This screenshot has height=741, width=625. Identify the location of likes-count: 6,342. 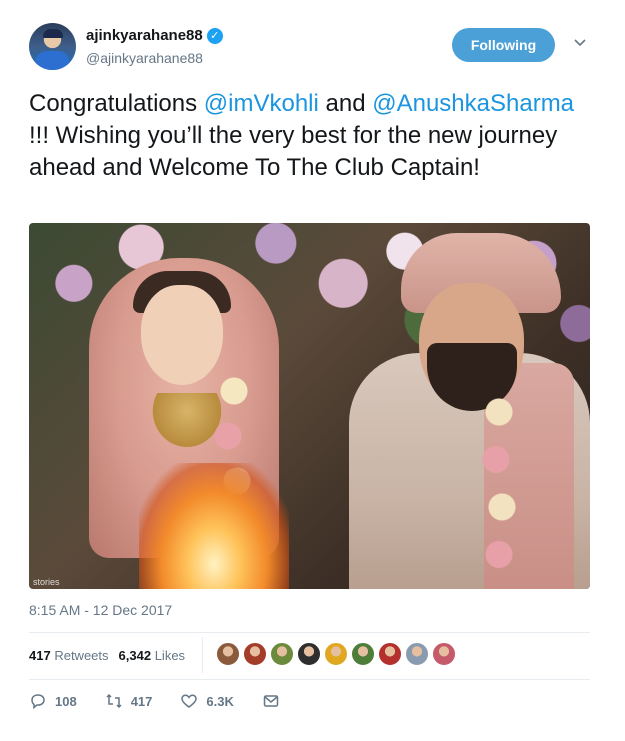
(135, 655).